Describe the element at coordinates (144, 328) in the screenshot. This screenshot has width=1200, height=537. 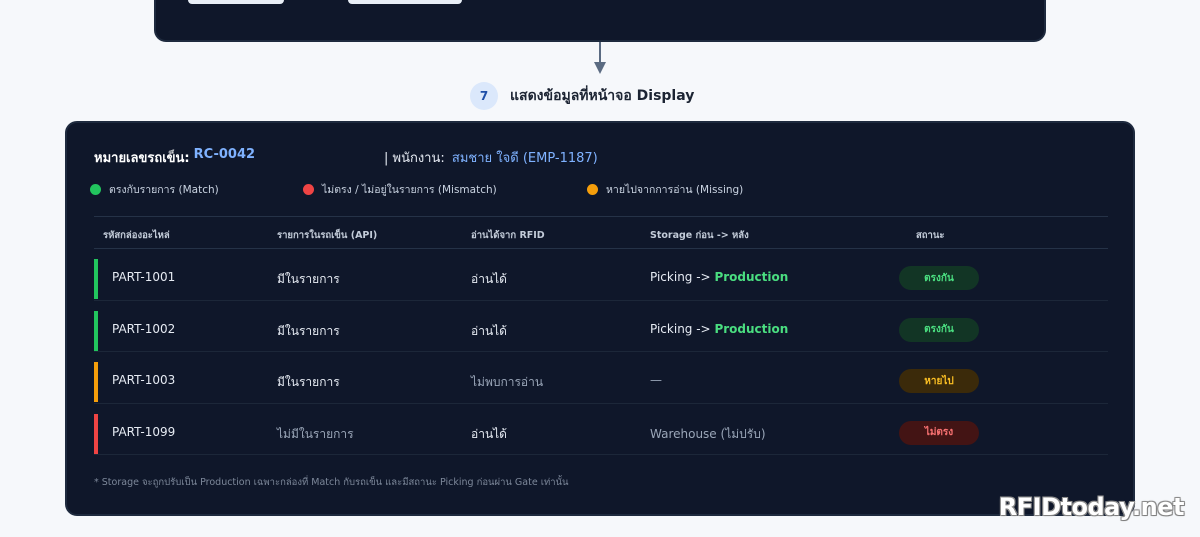
I see `part-code: PART-1002` at that location.